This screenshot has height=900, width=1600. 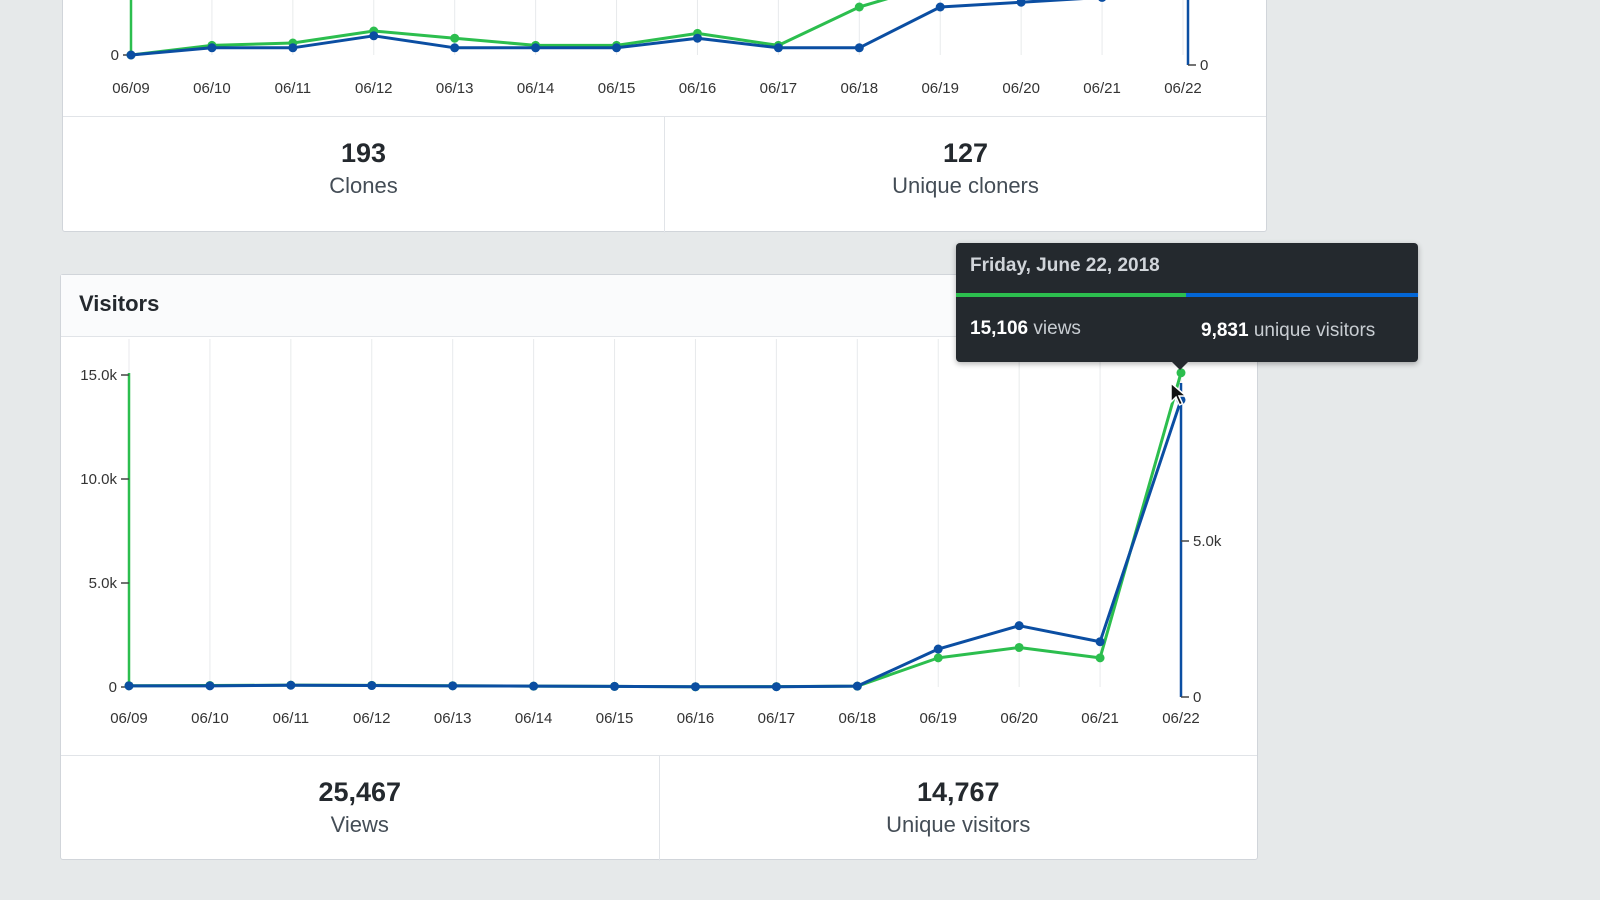 I want to click on unique-visitors-label: Unique visitors, so click(x=958, y=825).